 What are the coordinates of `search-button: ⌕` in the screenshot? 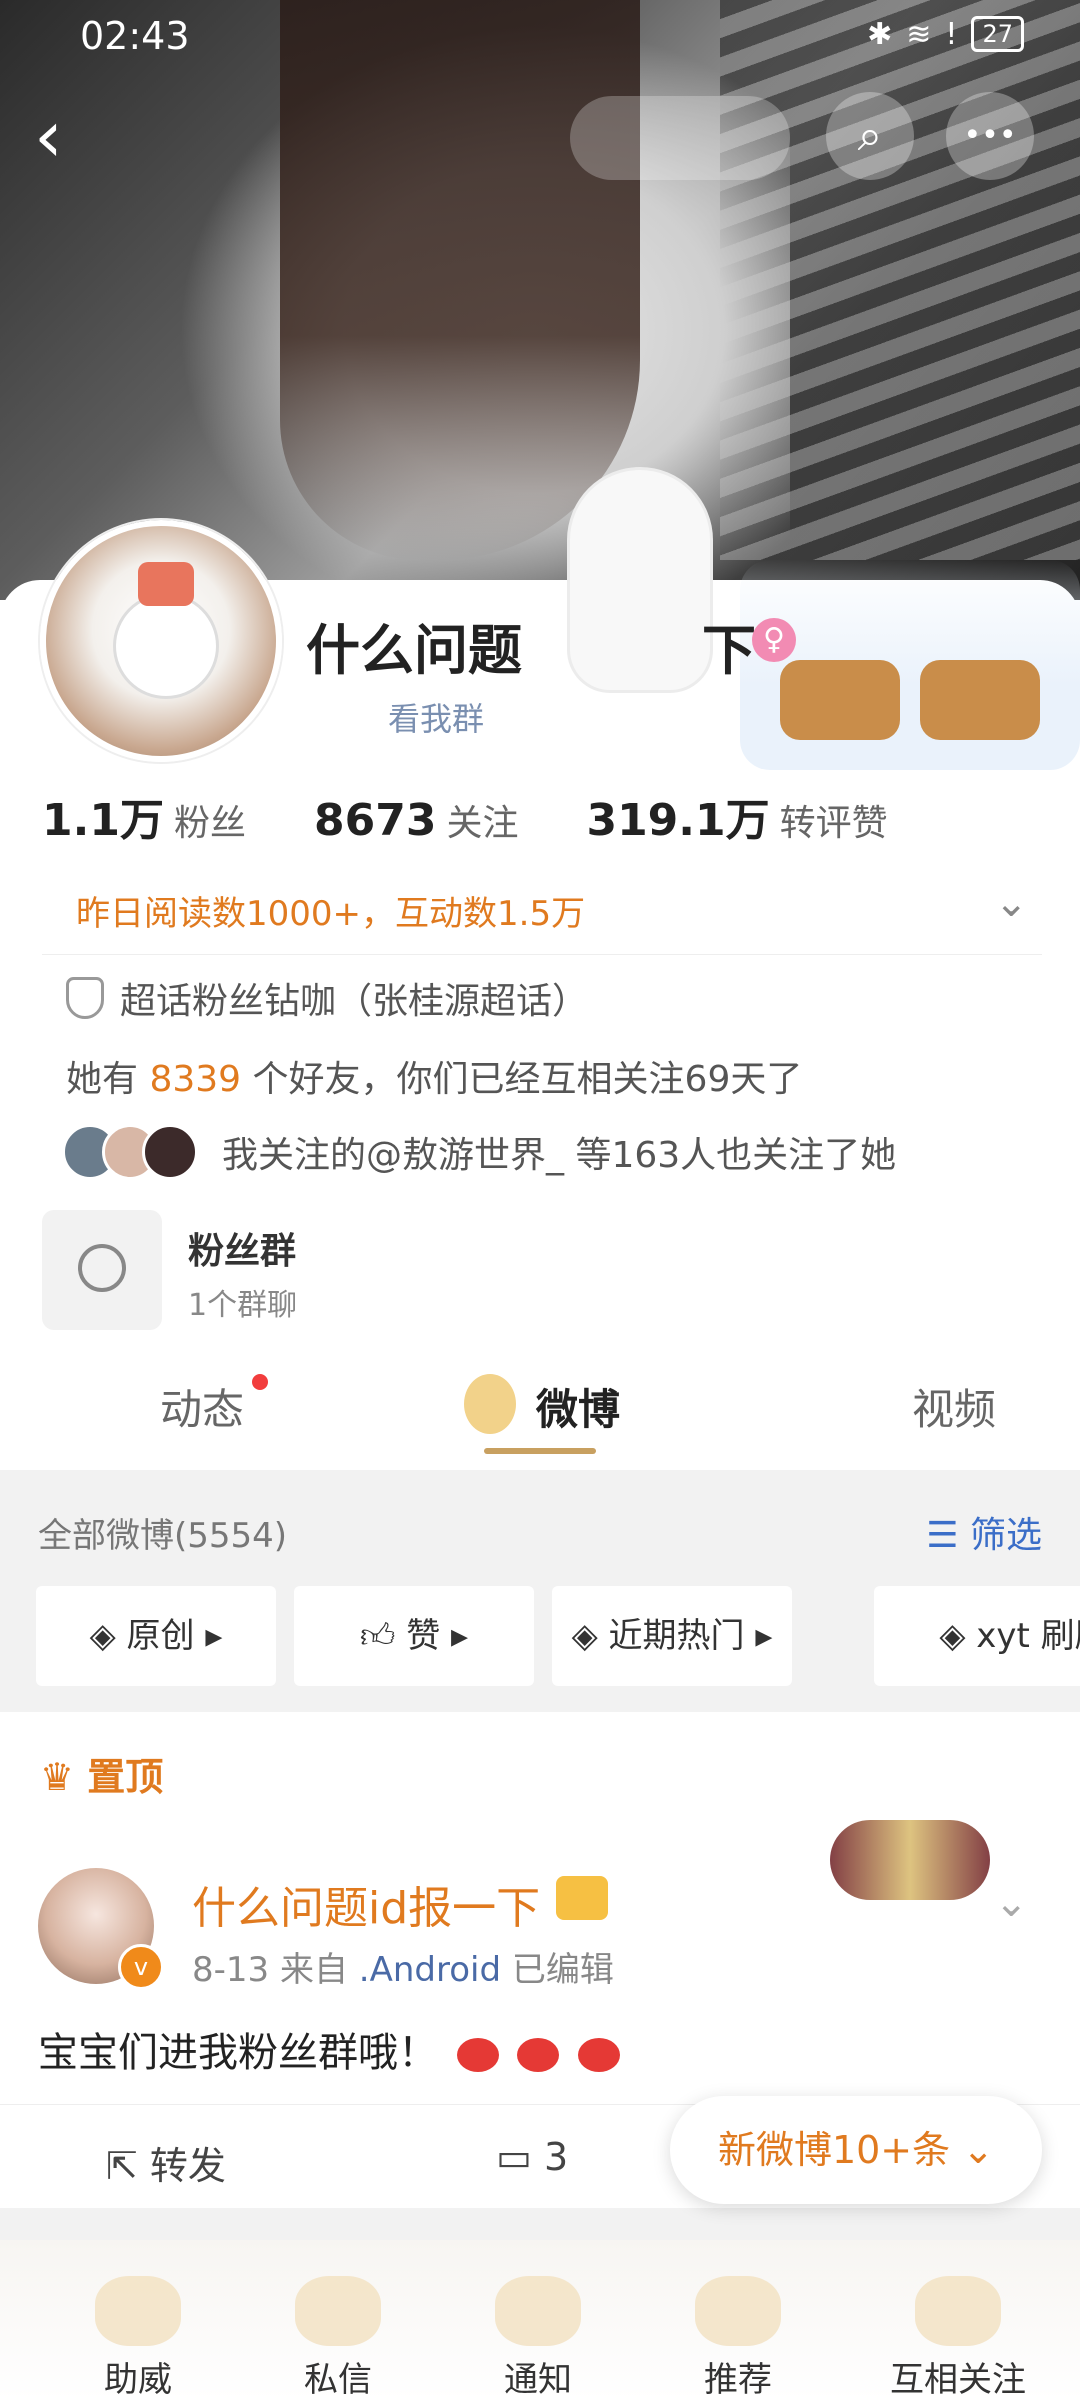 It's located at (870, 136).